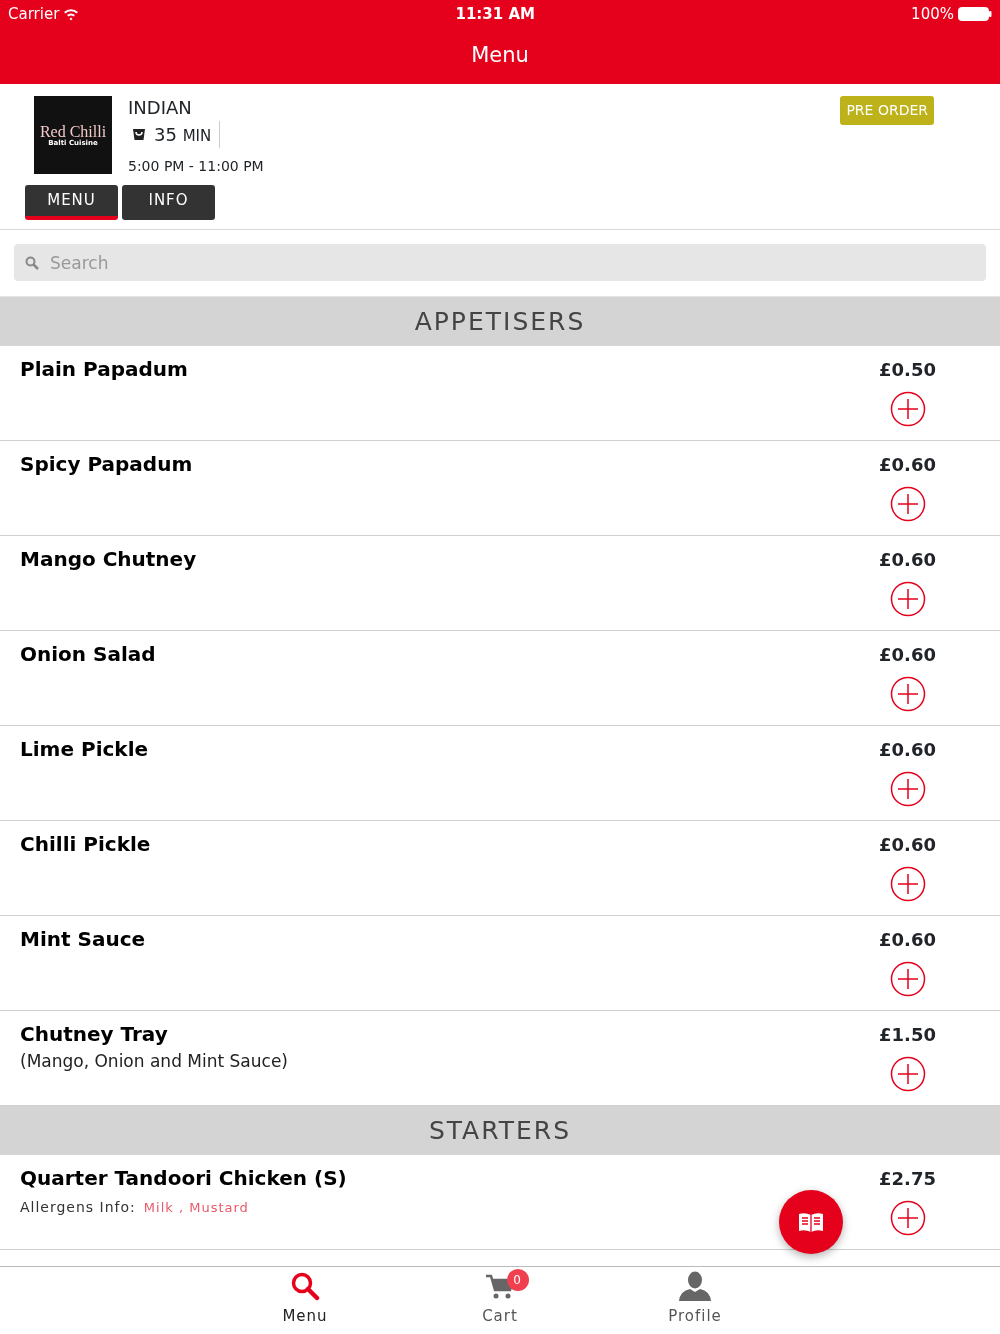 The height and width of the screenshot is (1334, 1000). Describe the element at coordinates (907, 1035) in the screenshot. I see `item-price: £1.50` at that location.